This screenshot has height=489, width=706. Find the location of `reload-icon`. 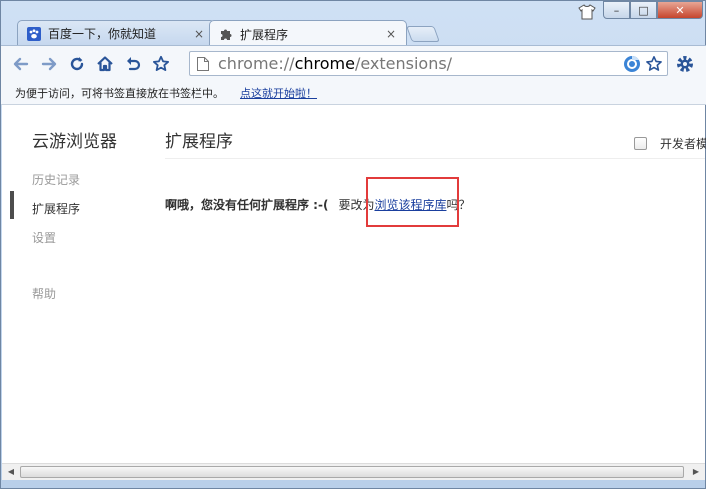

reload-icon is located at coordinates (77, 64).